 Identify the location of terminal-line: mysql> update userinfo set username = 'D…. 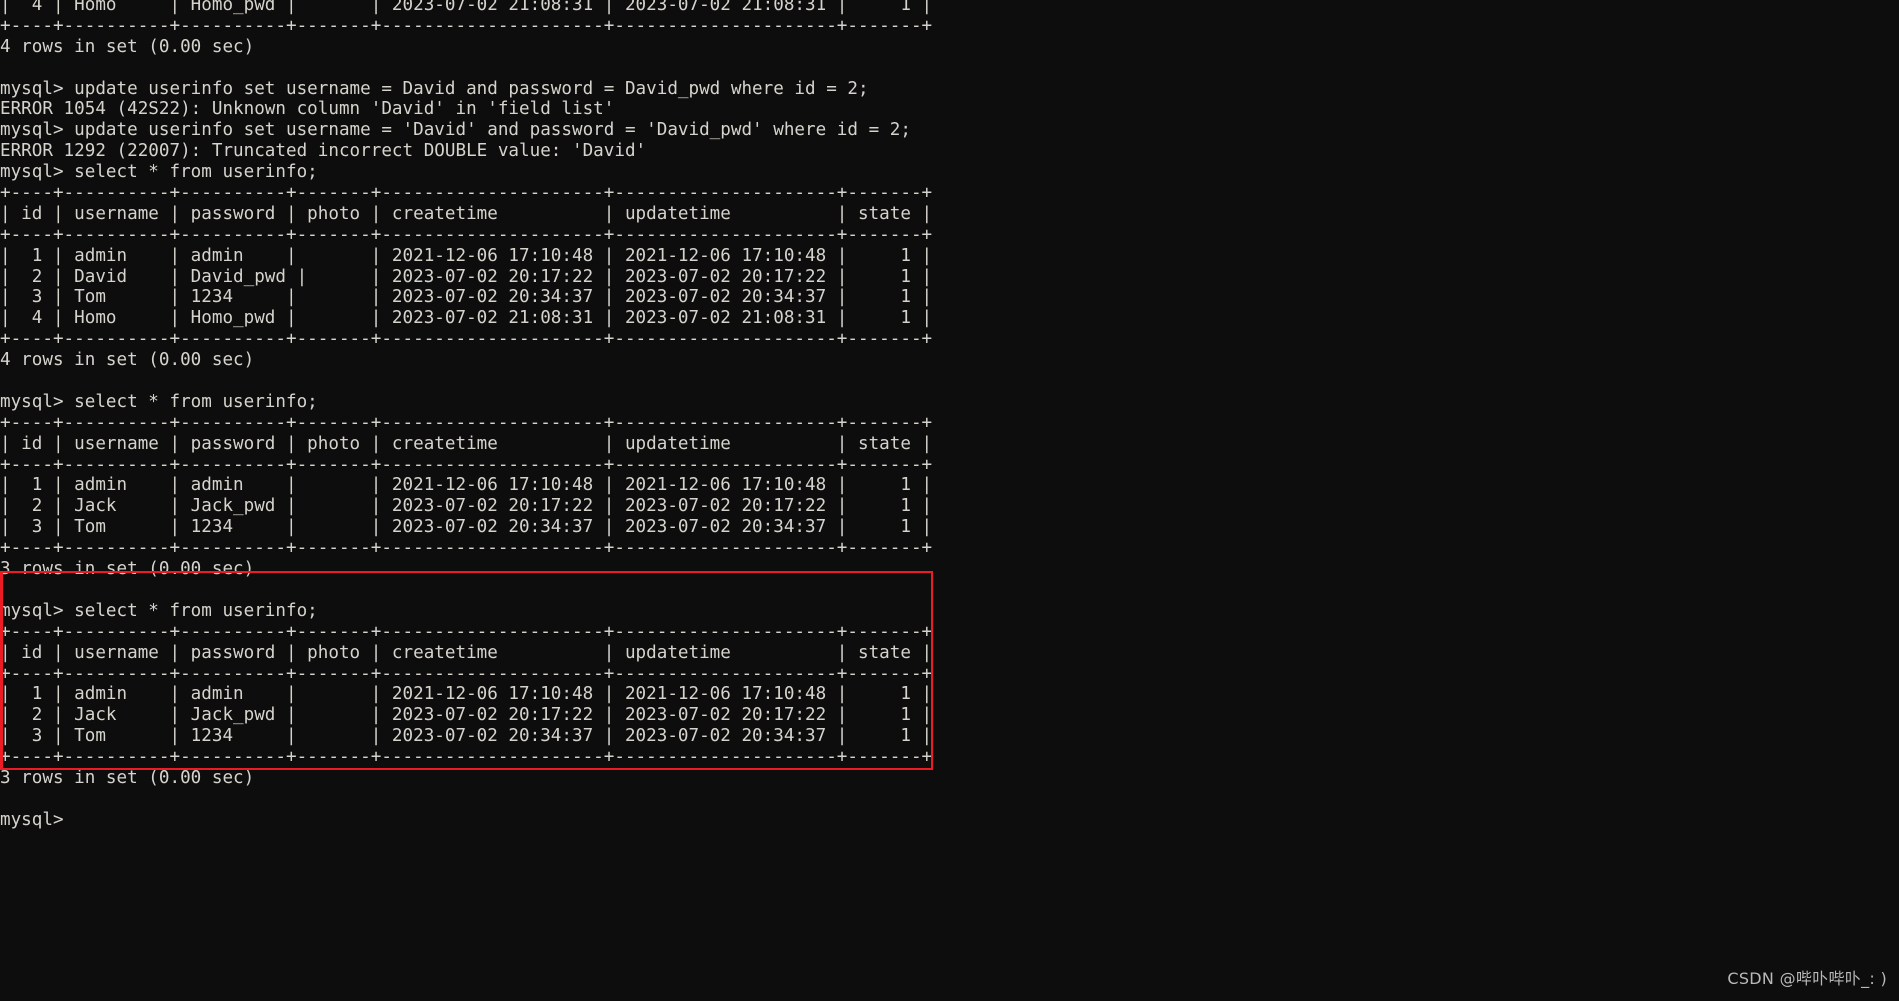
(455, 130).